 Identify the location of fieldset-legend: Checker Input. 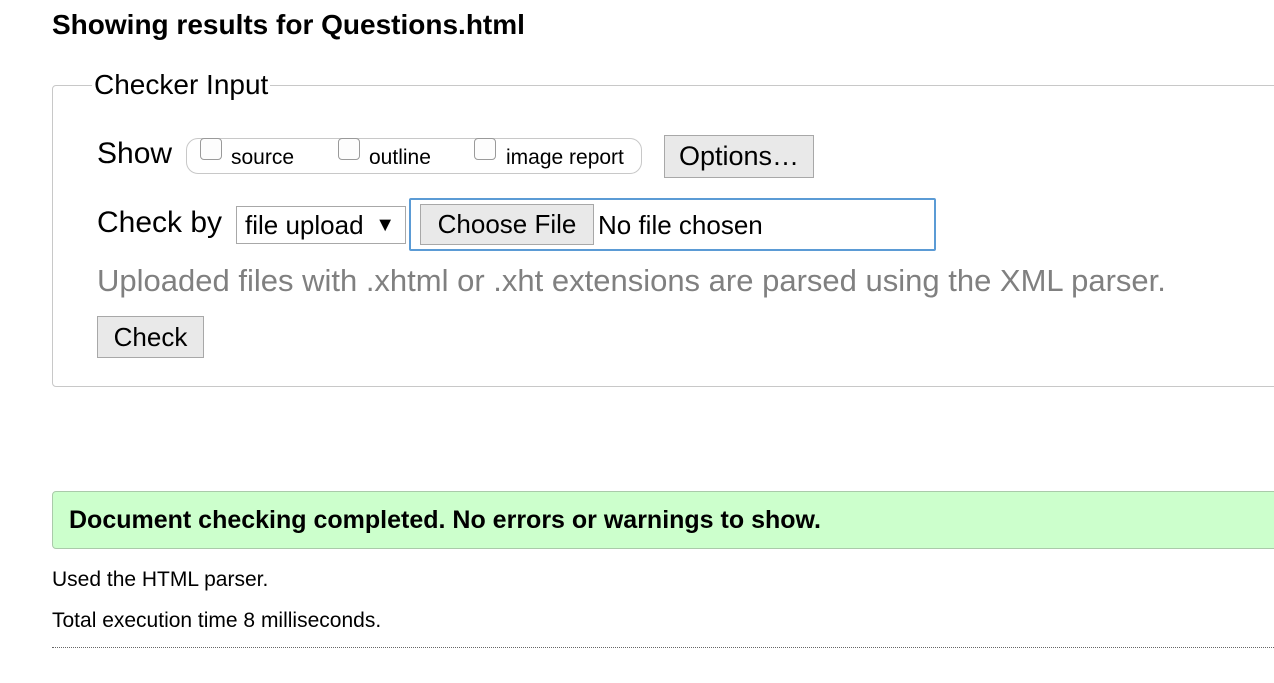
(181, 85).